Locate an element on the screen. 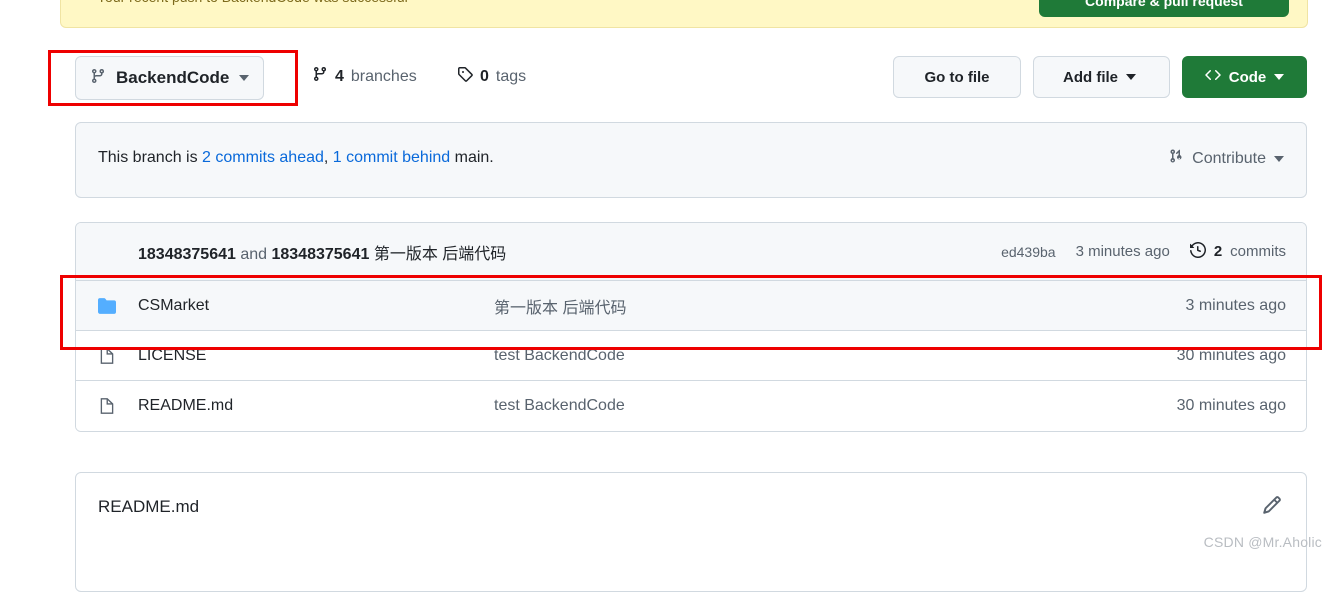 This screenshot has width=1334, height=592. branches-link: 4 branches is located at coordinates (364, 76).